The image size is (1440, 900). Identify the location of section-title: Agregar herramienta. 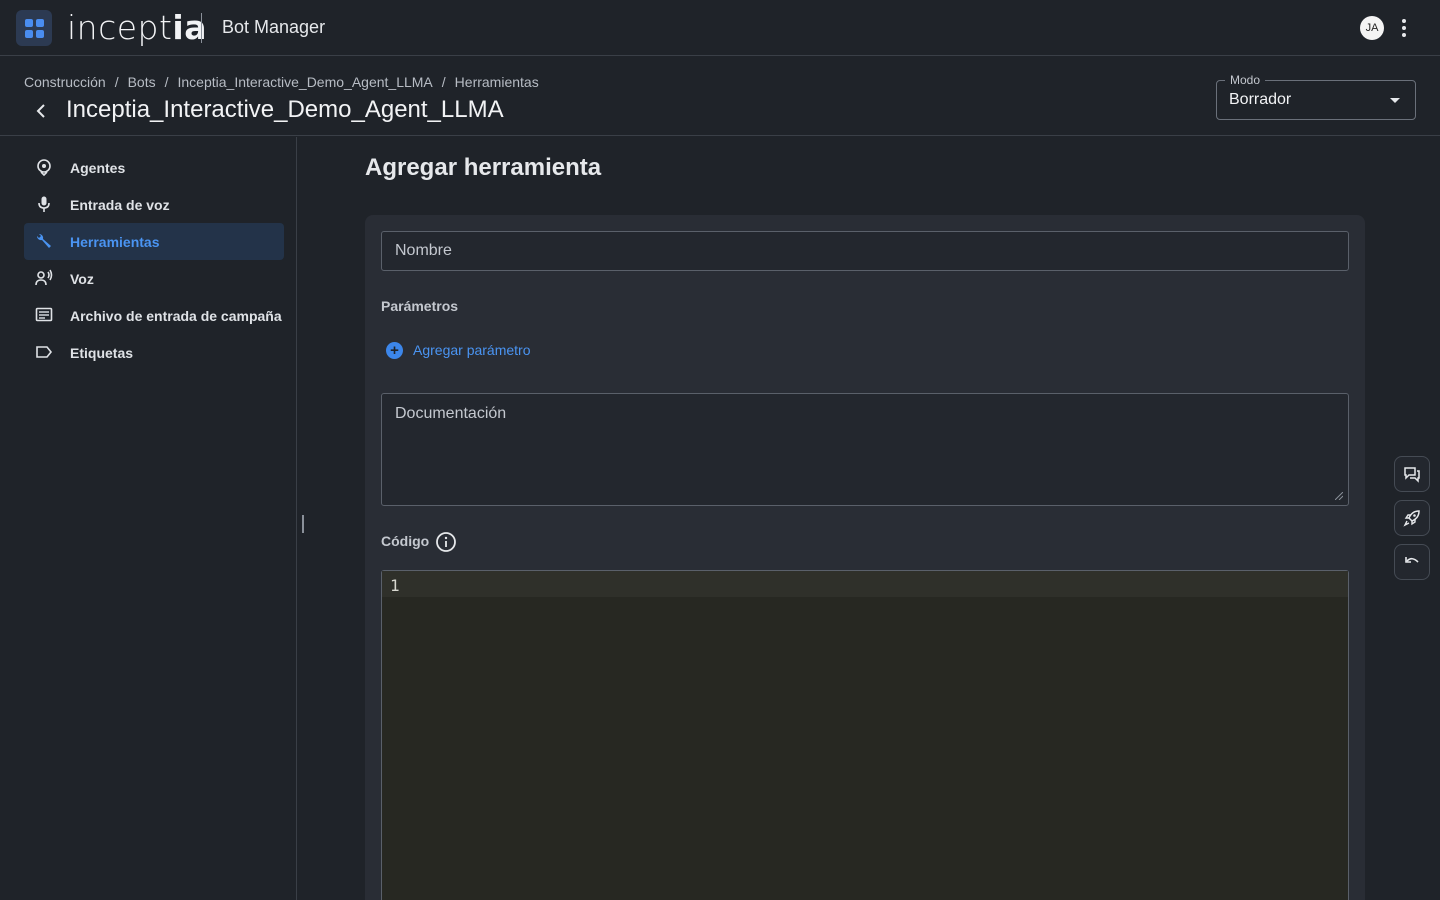
(483, 167).